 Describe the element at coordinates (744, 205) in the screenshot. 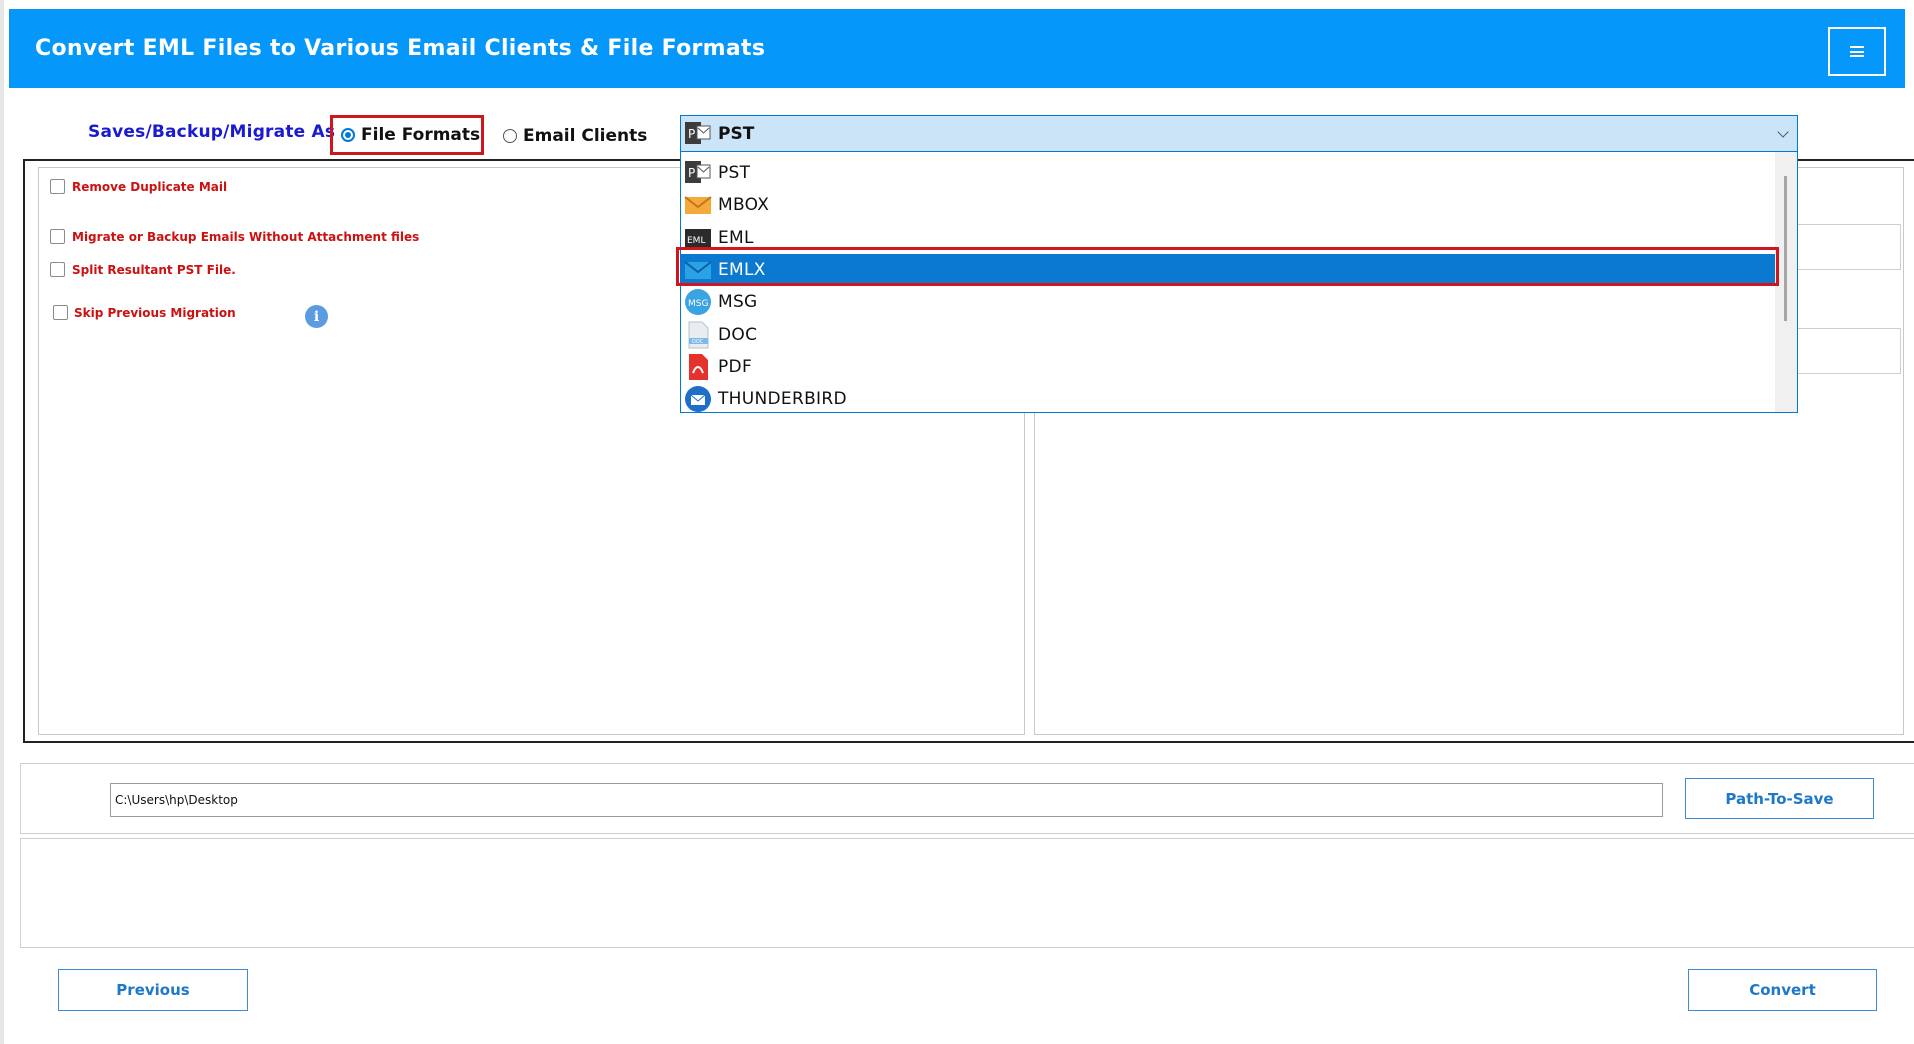

I see `dropdown-item-label: MBOX` at that location.